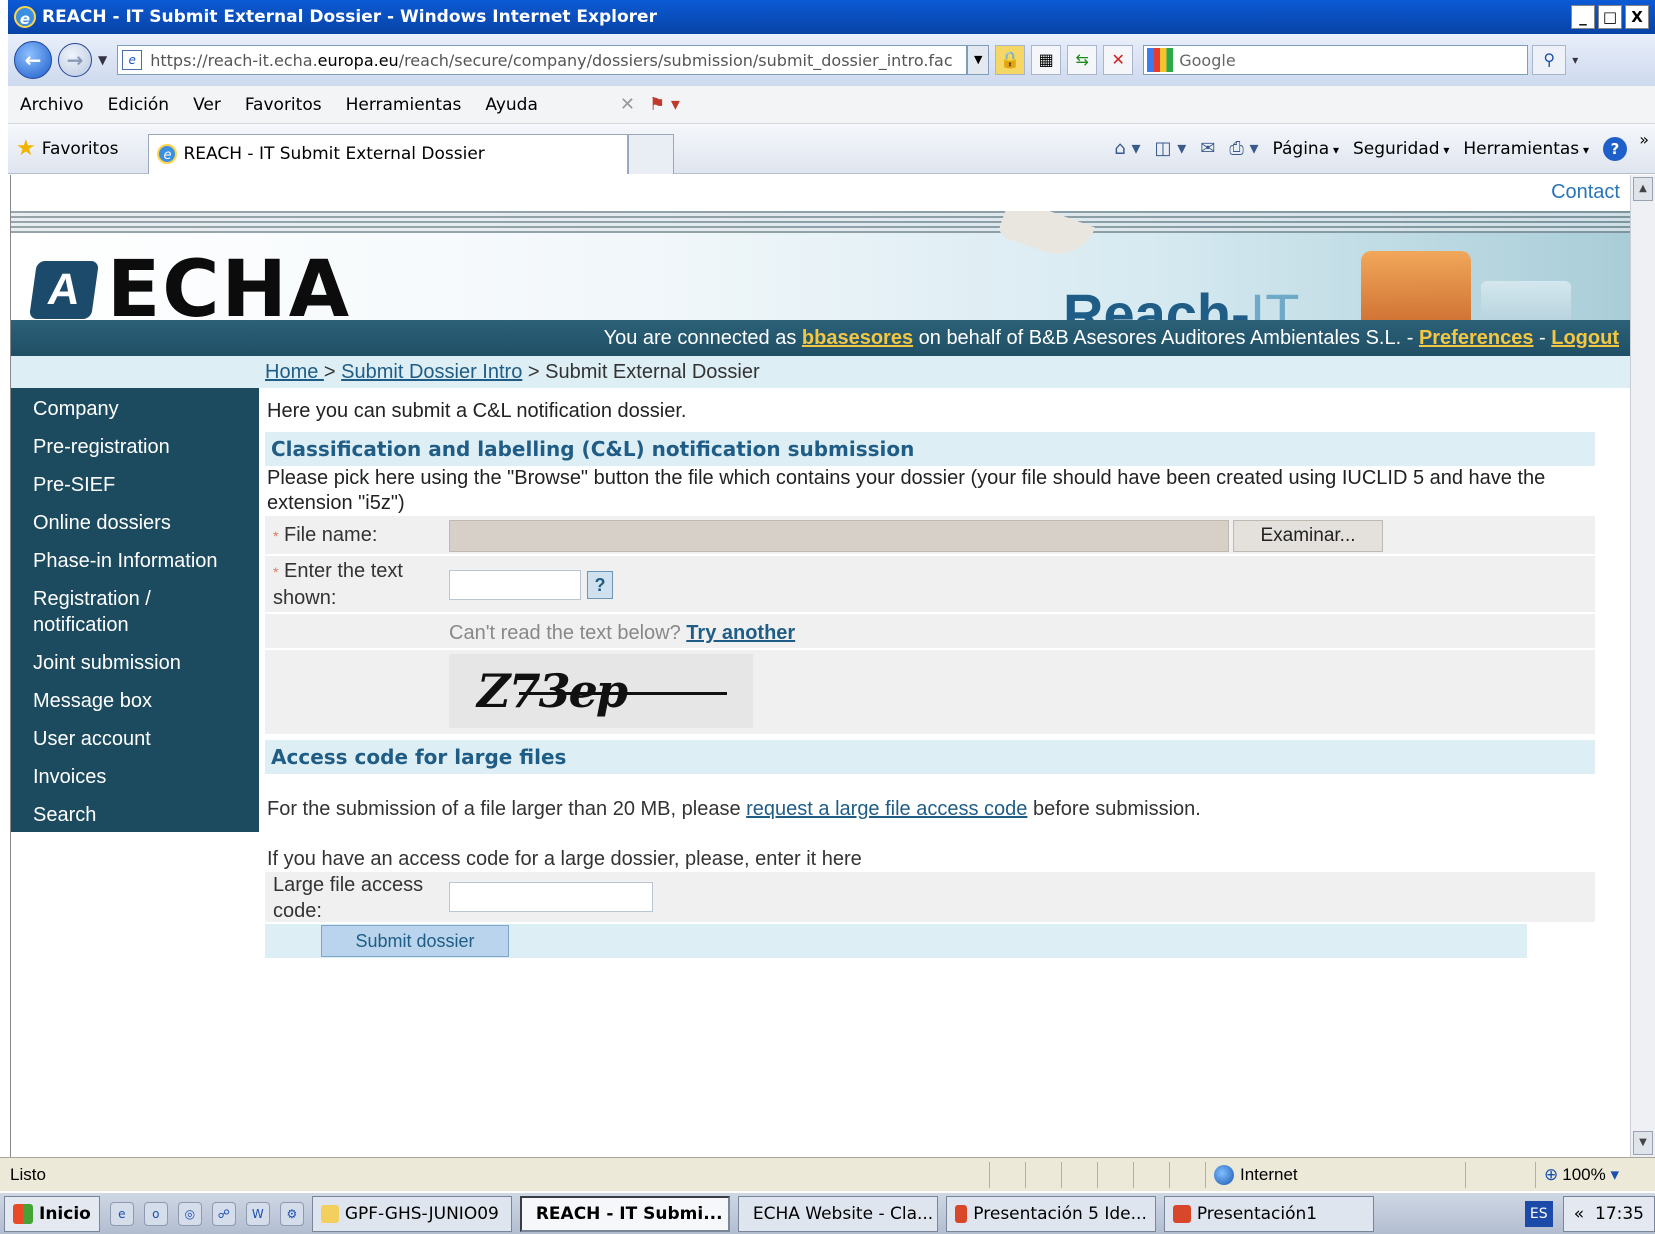  I want to click on address-dropdown-icon: ▼, so click(978, 60).